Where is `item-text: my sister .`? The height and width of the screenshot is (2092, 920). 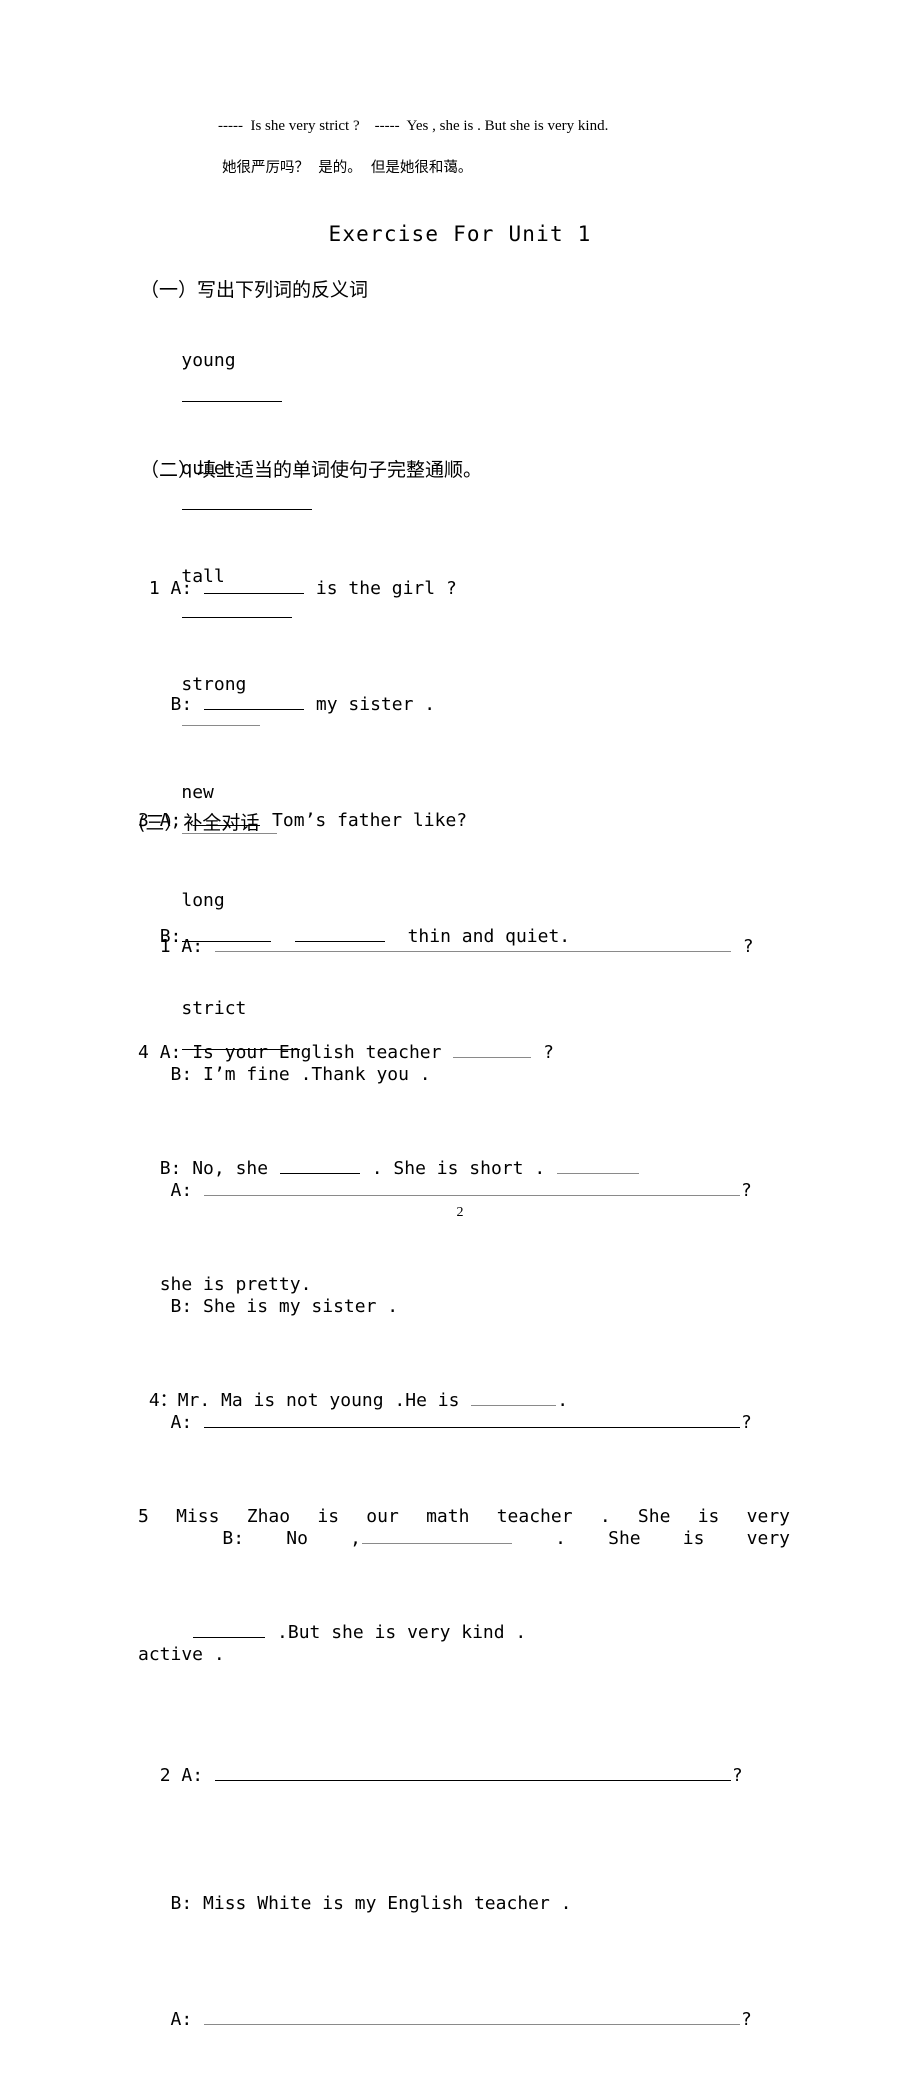
item-text: my sister . is located at coordinates (370, 704).